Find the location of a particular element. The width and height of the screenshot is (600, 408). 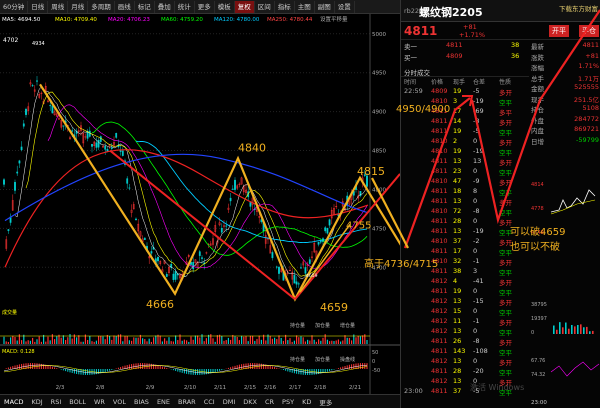

contract-name: 螺纹钢2205 is located at coordinates (451, 12).